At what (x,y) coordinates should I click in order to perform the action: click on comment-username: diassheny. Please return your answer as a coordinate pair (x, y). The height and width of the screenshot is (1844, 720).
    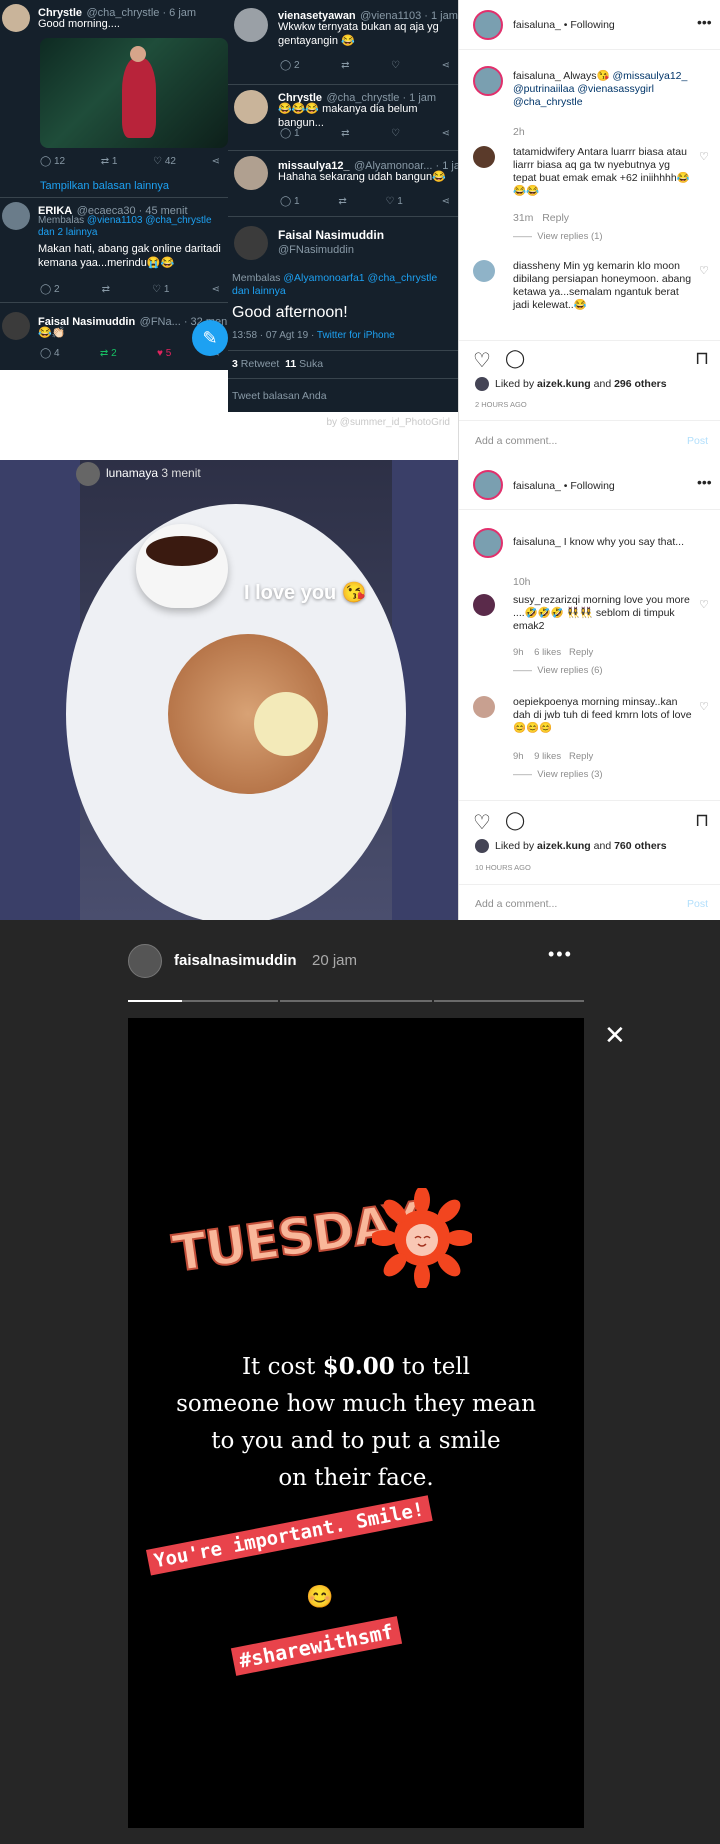
    Looking at the image, I should click on (536, 266).